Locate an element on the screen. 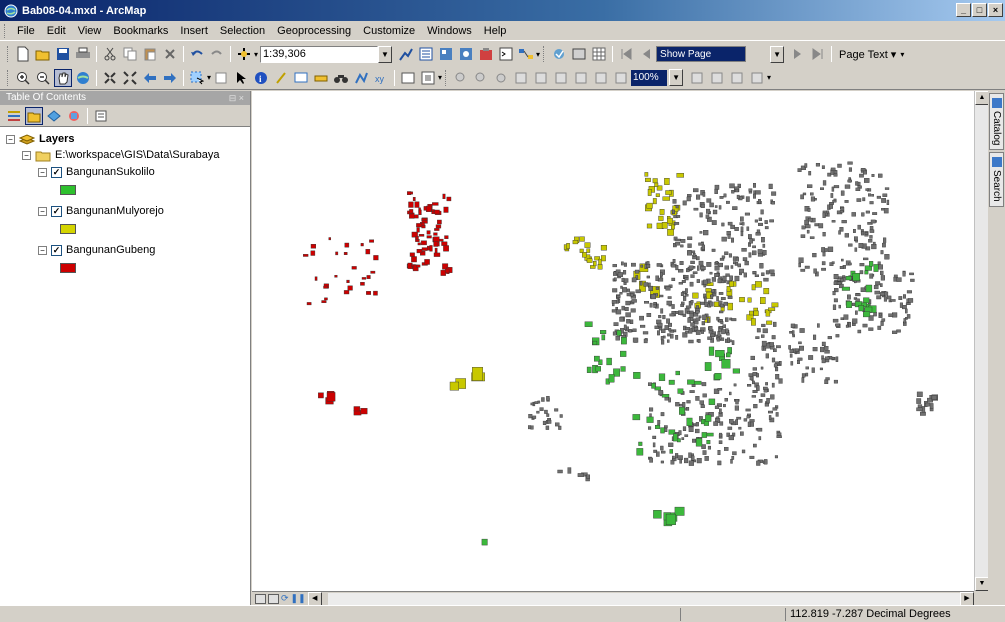 The height and width of the screenshot is (622, 1005). menu-insert: Insert is located at coordinates (194, 31).